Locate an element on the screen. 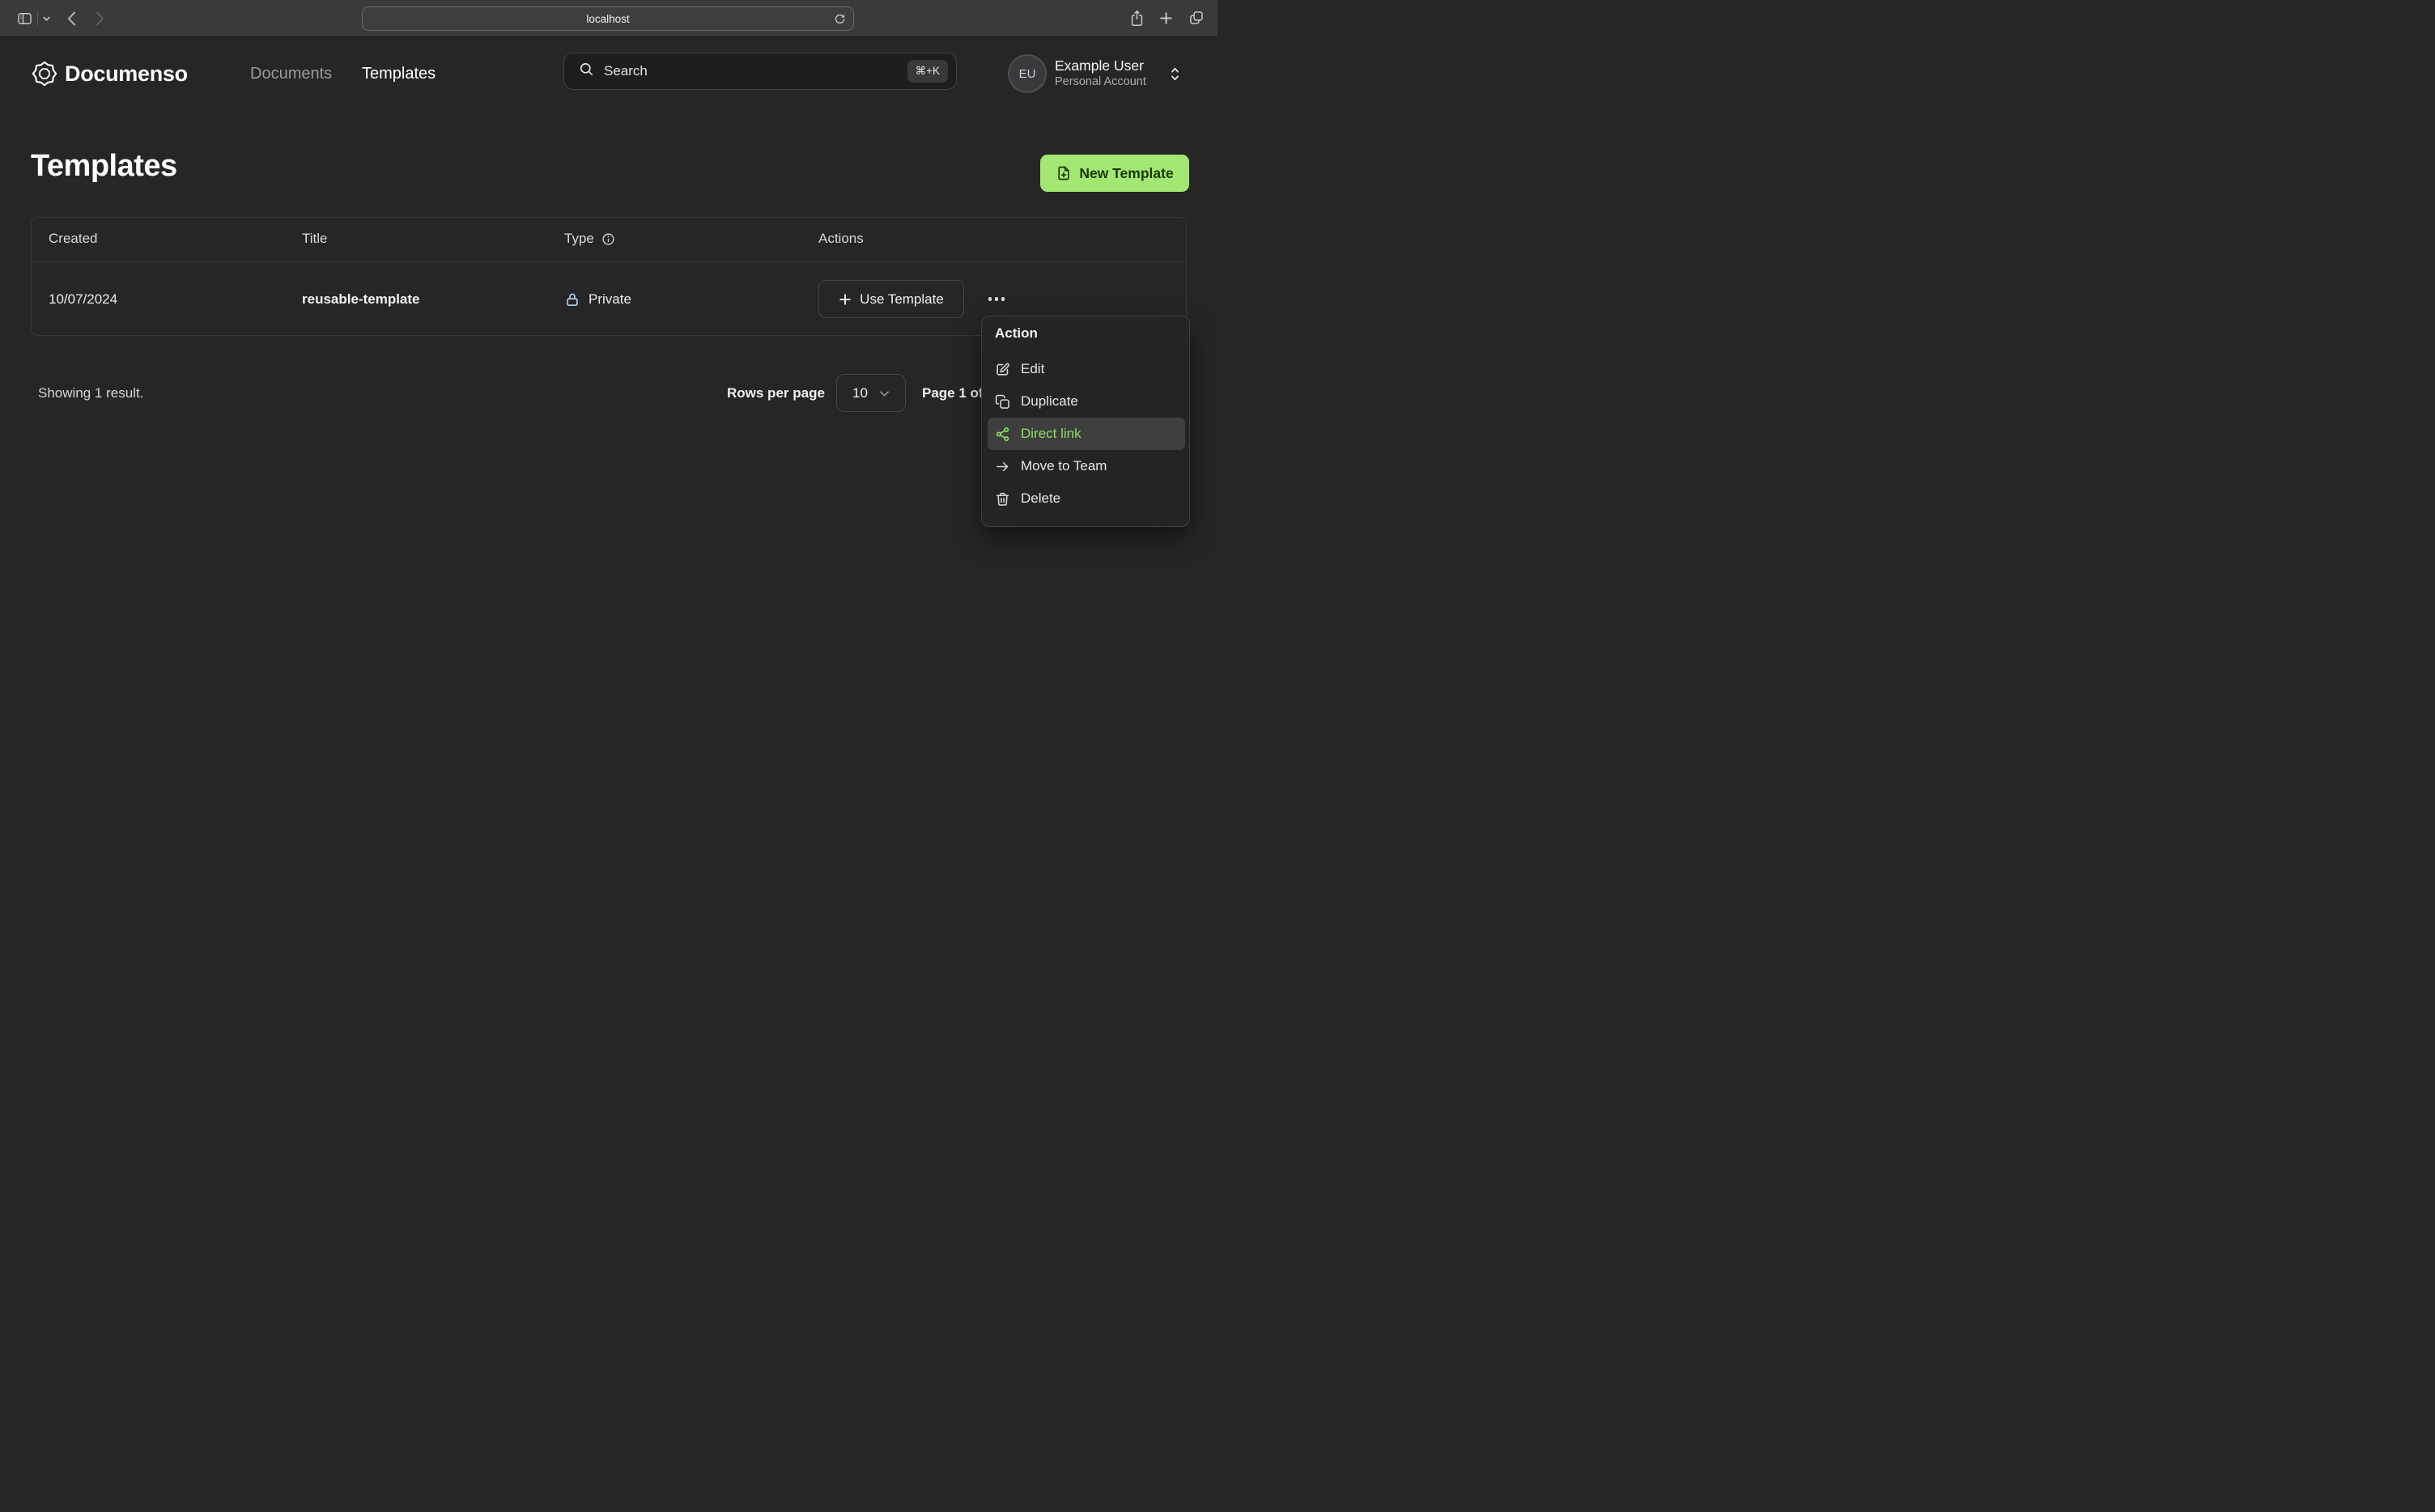  menu-item-label: Duplicate is located at coordinates (1049, 401).